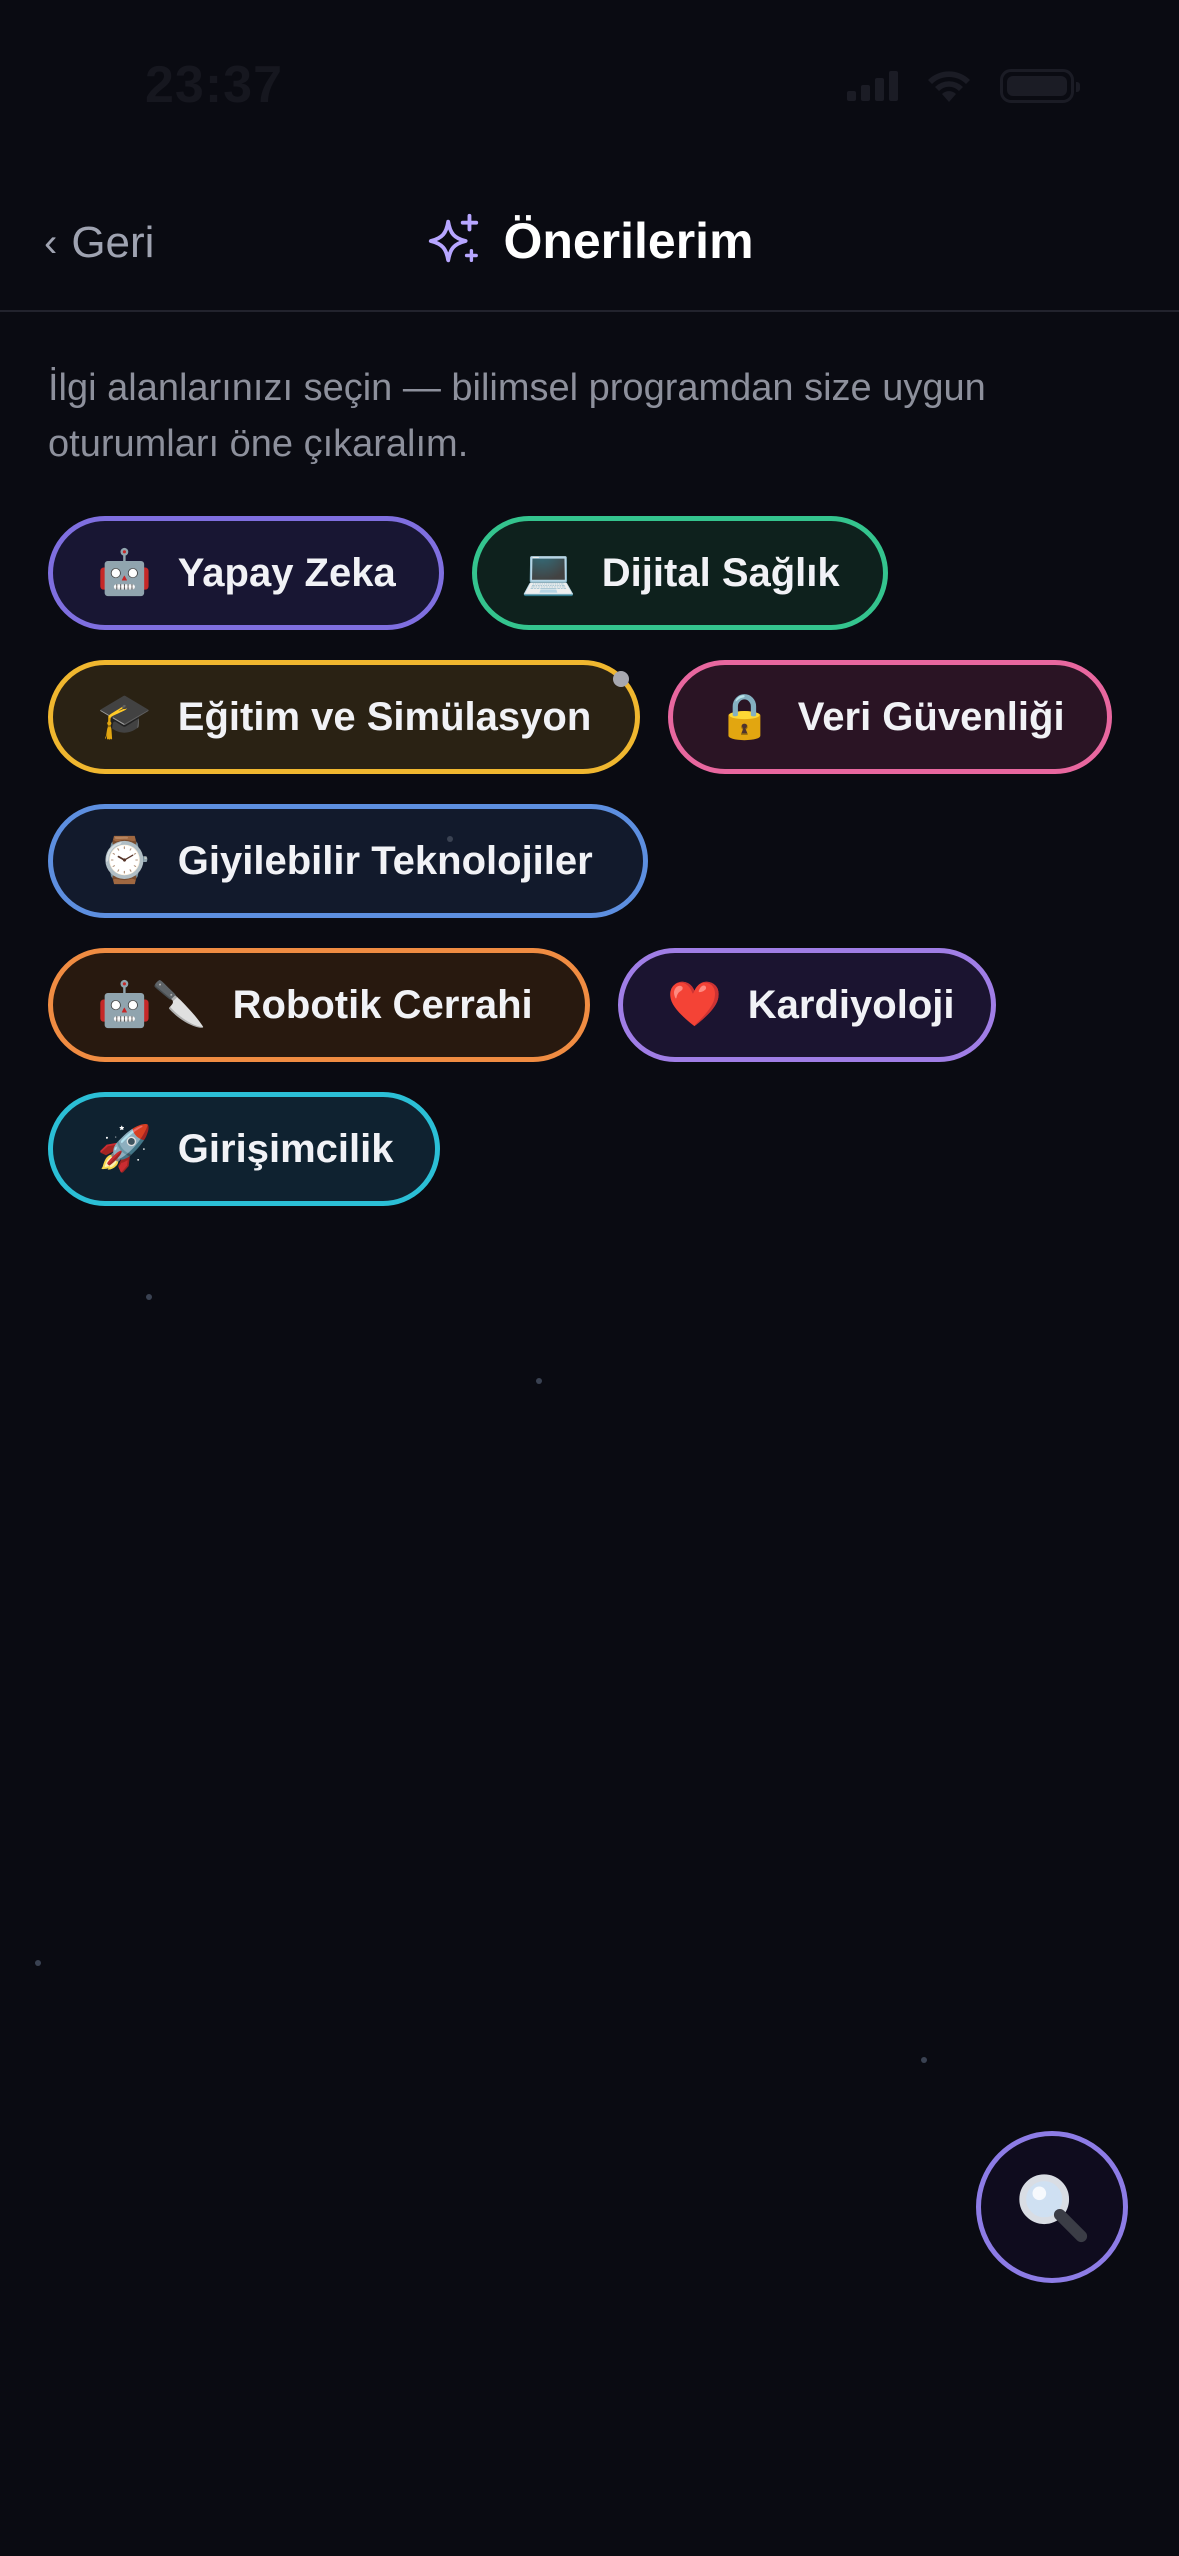  What do you see at coordinates (621, 679) in the screenshot?
I see `chip-indicator-dot` at bounding box center [621, 679].